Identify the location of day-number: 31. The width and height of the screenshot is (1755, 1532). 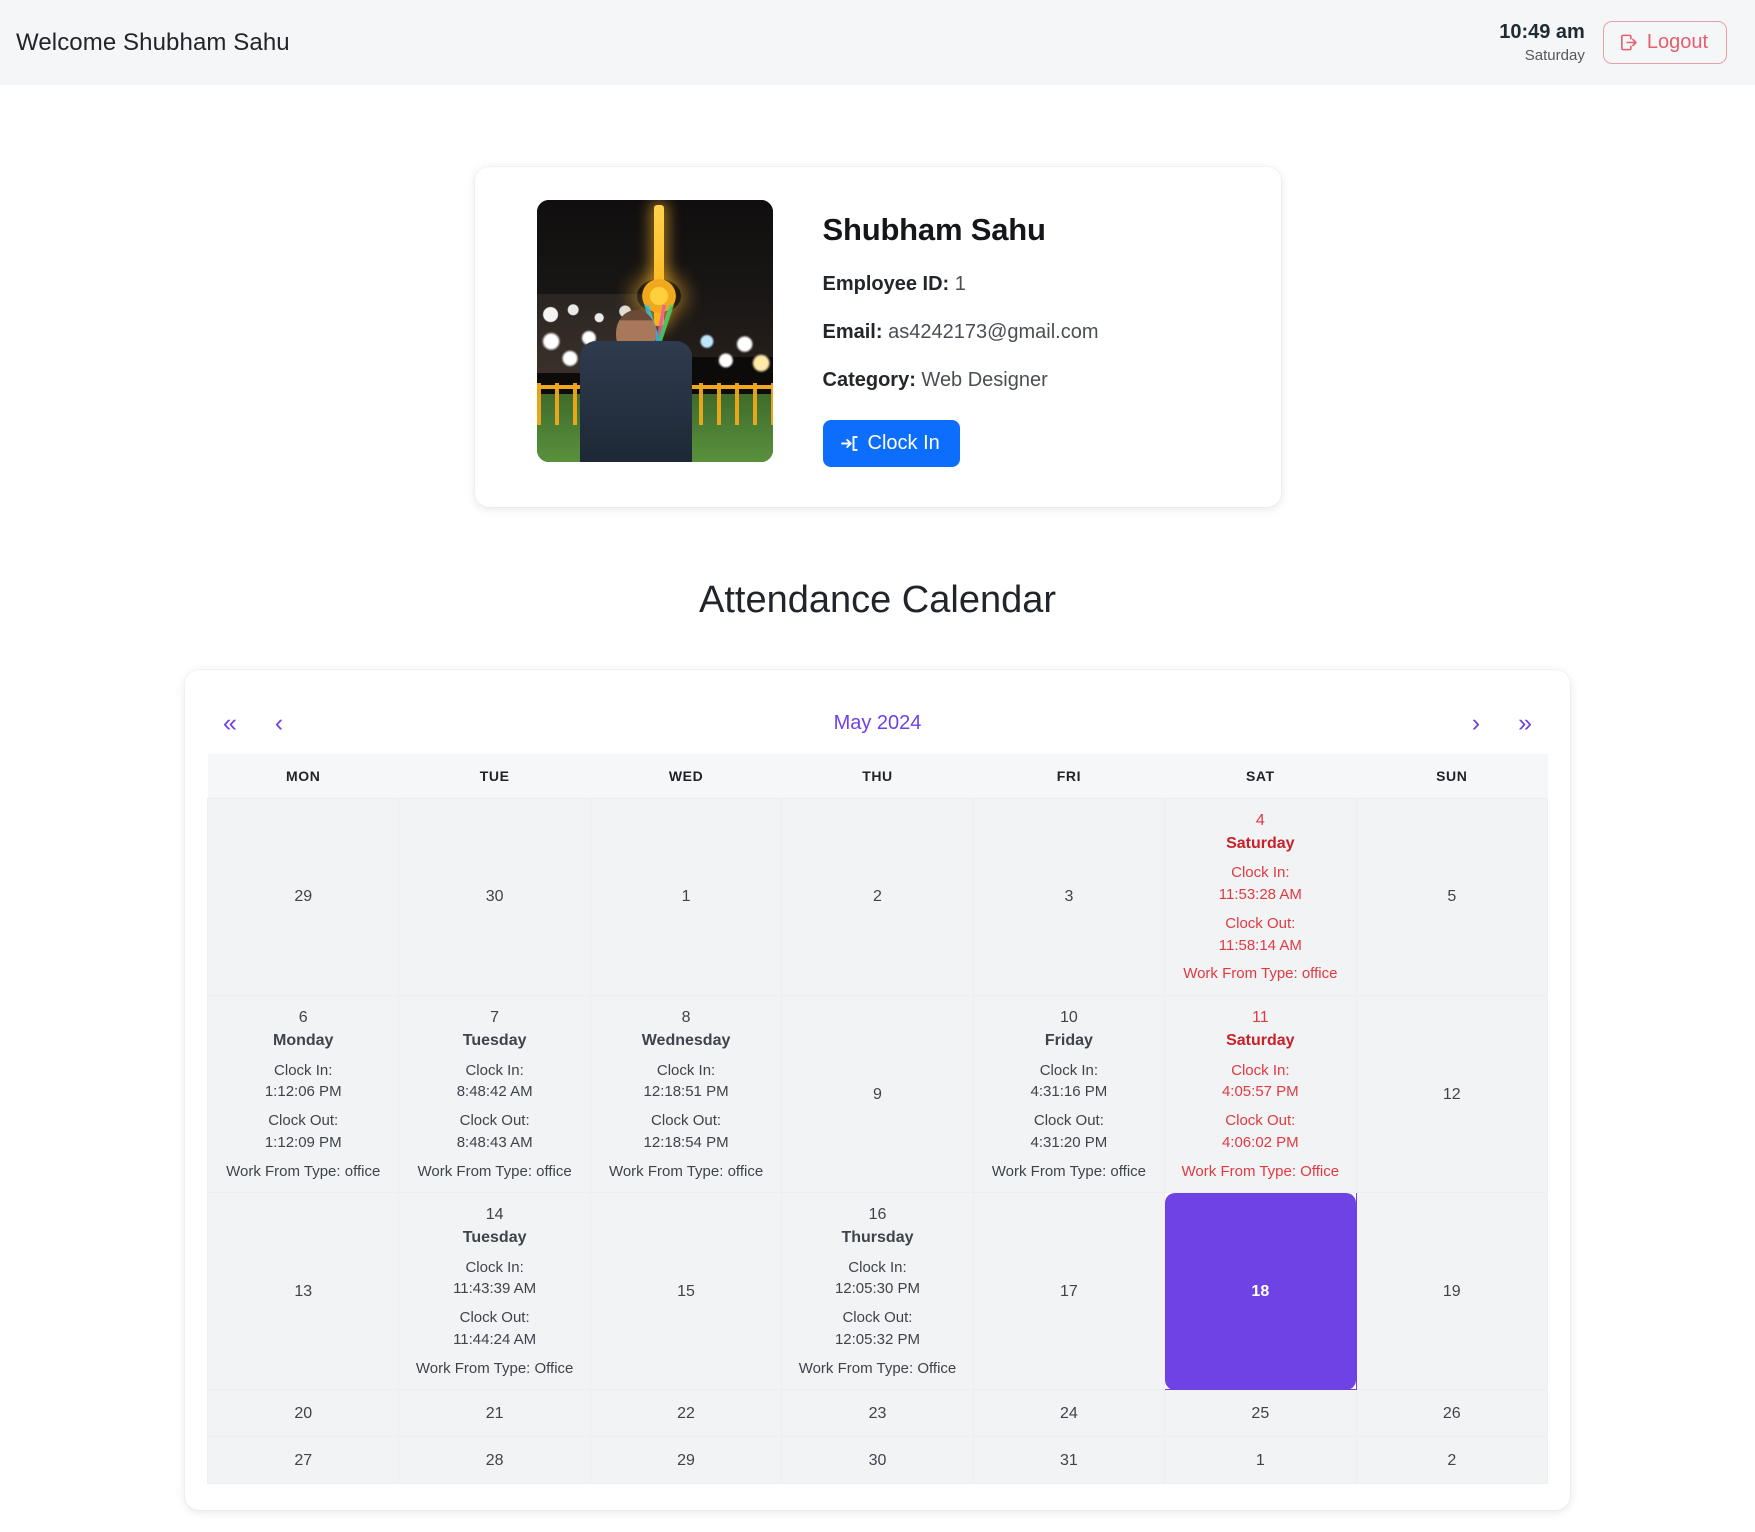
(1069, 1460).